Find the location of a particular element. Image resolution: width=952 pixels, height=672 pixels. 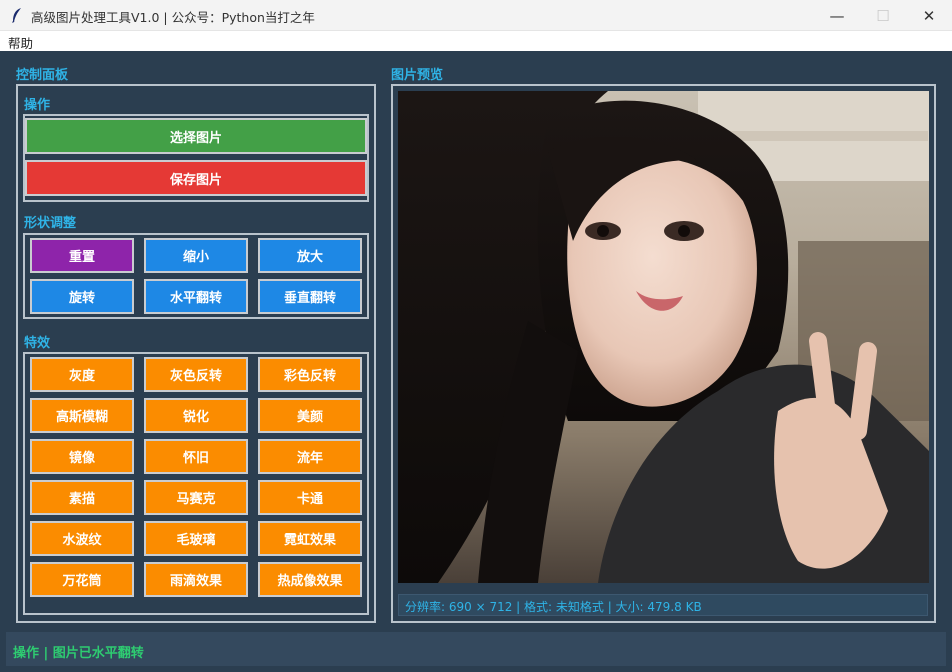

effect-thermal-button: 热成像效果 is located at coordinates (310, 579).